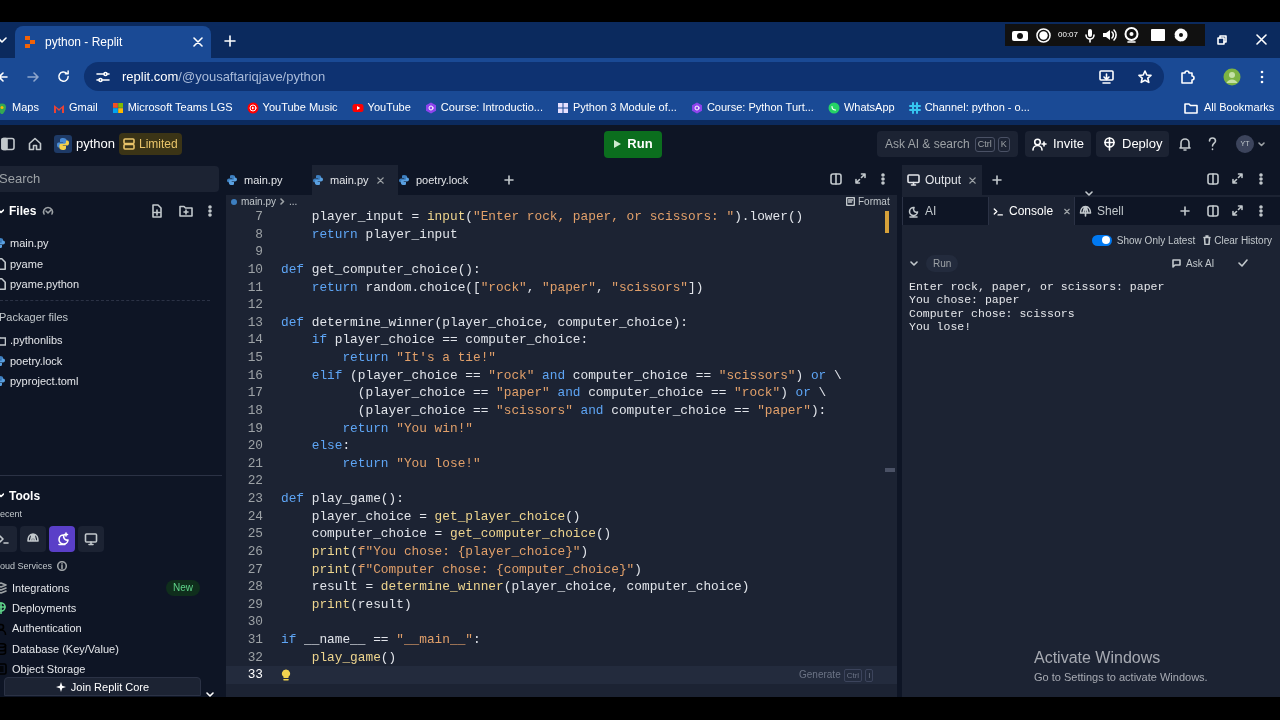 The height and width of the screenshot is (720, 1280). What do you see at coordinates (111, 588) in the screenshot?
I see `service-item: Integrations New` at bounding box center [111, 588].